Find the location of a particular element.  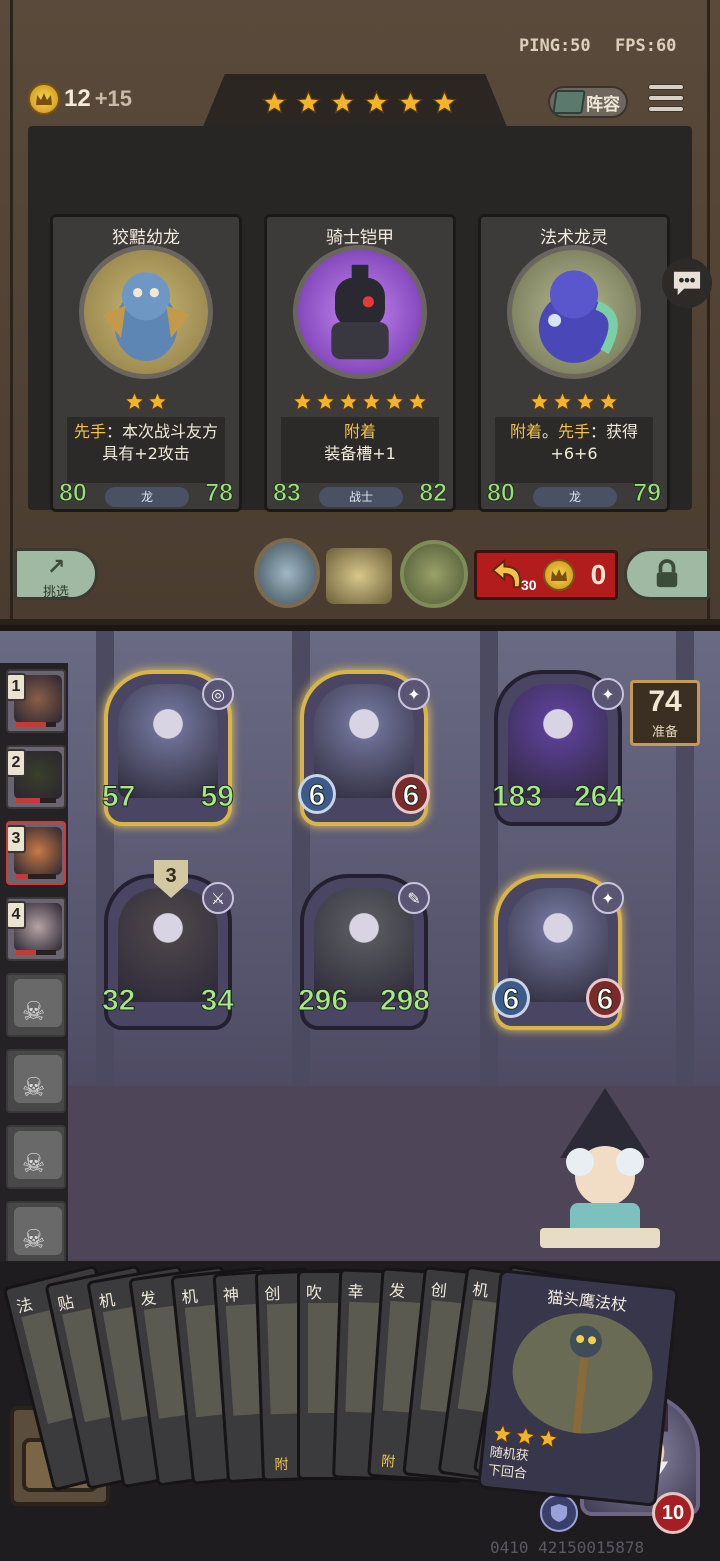

freeze-button is located at coordinates (667, 574).